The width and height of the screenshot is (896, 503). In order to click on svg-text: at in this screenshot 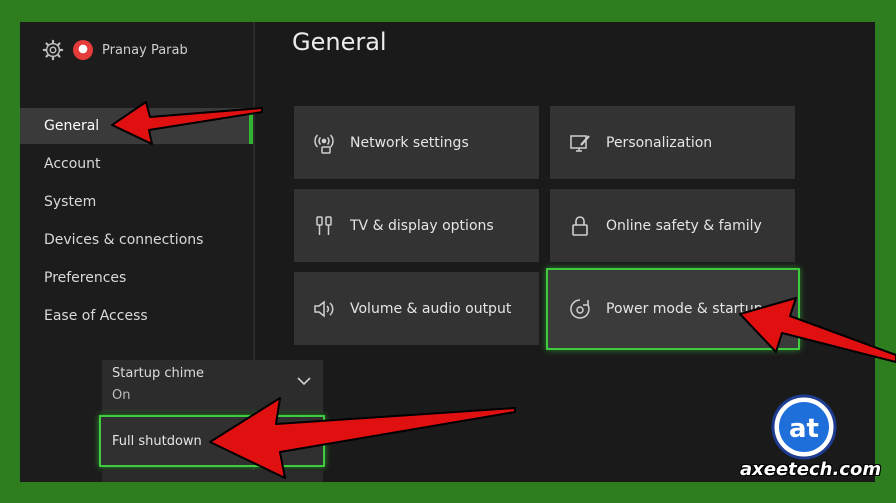, I will do `click(804, 429)`.